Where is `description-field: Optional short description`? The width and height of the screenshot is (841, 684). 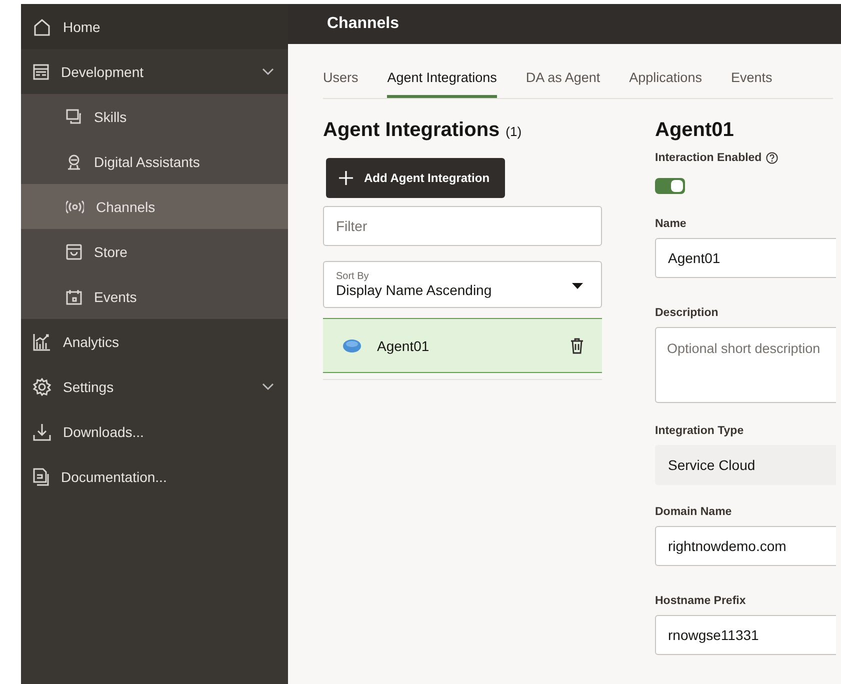 description-field: Optional short description is located at coordinates (745, 365).